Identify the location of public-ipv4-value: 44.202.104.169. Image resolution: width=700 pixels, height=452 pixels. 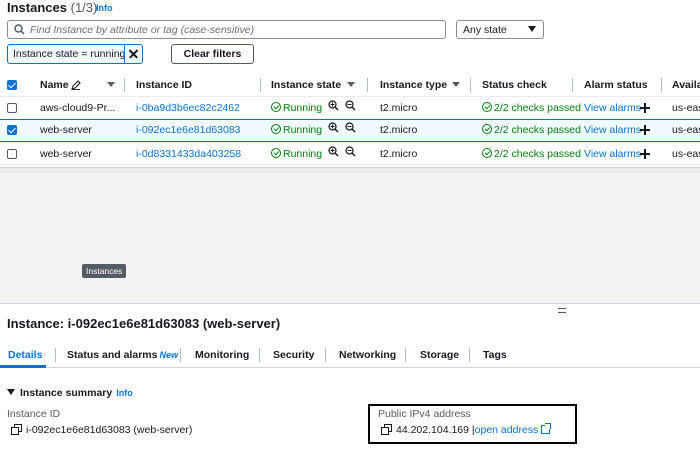
(432, 430).